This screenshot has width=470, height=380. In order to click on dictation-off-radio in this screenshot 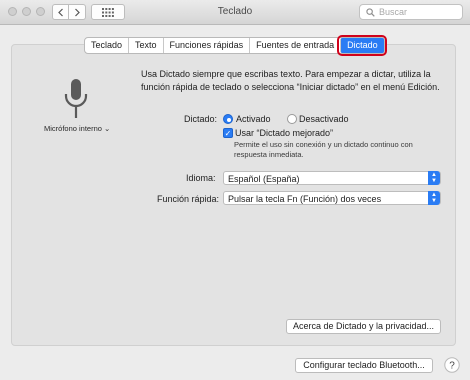, I will do `click(292, 119)`.